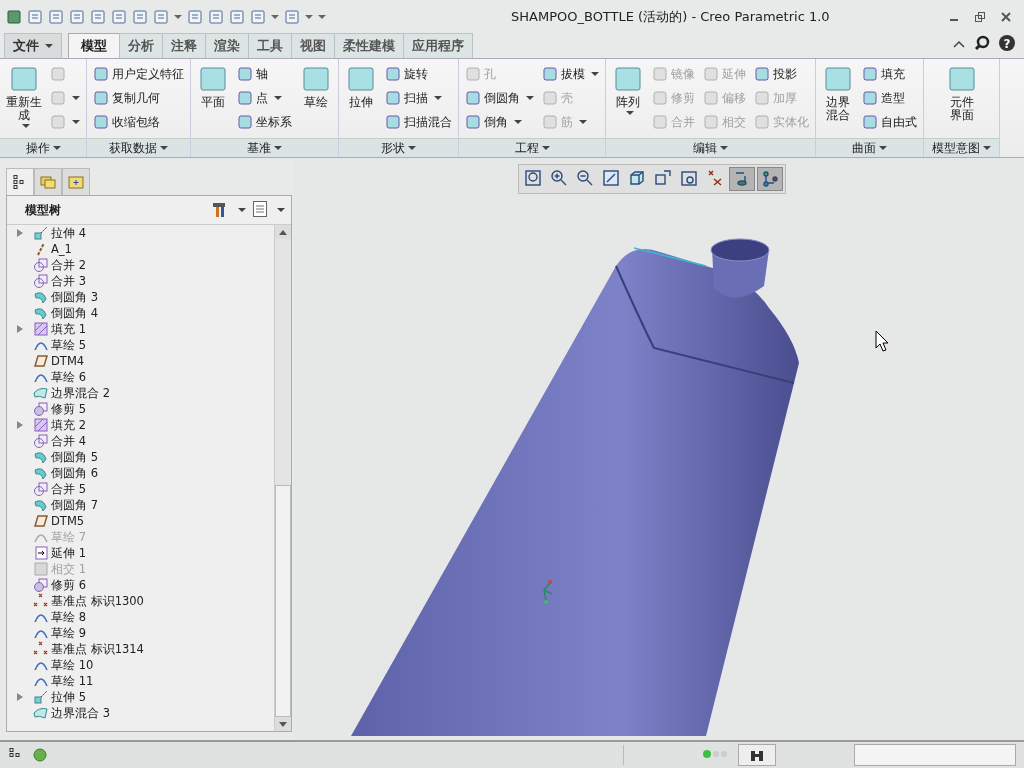  Describe the element at coordinates (73, 457) in the screenshot. I see `tree-item: 倒圆角 5` at that location.